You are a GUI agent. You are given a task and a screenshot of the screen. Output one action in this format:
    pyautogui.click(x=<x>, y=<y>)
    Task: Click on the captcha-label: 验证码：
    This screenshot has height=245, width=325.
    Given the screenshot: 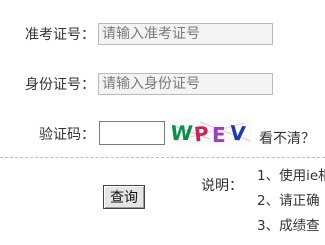 What is the action you would take?
    pyautogui.click(x=67, y=135)
    